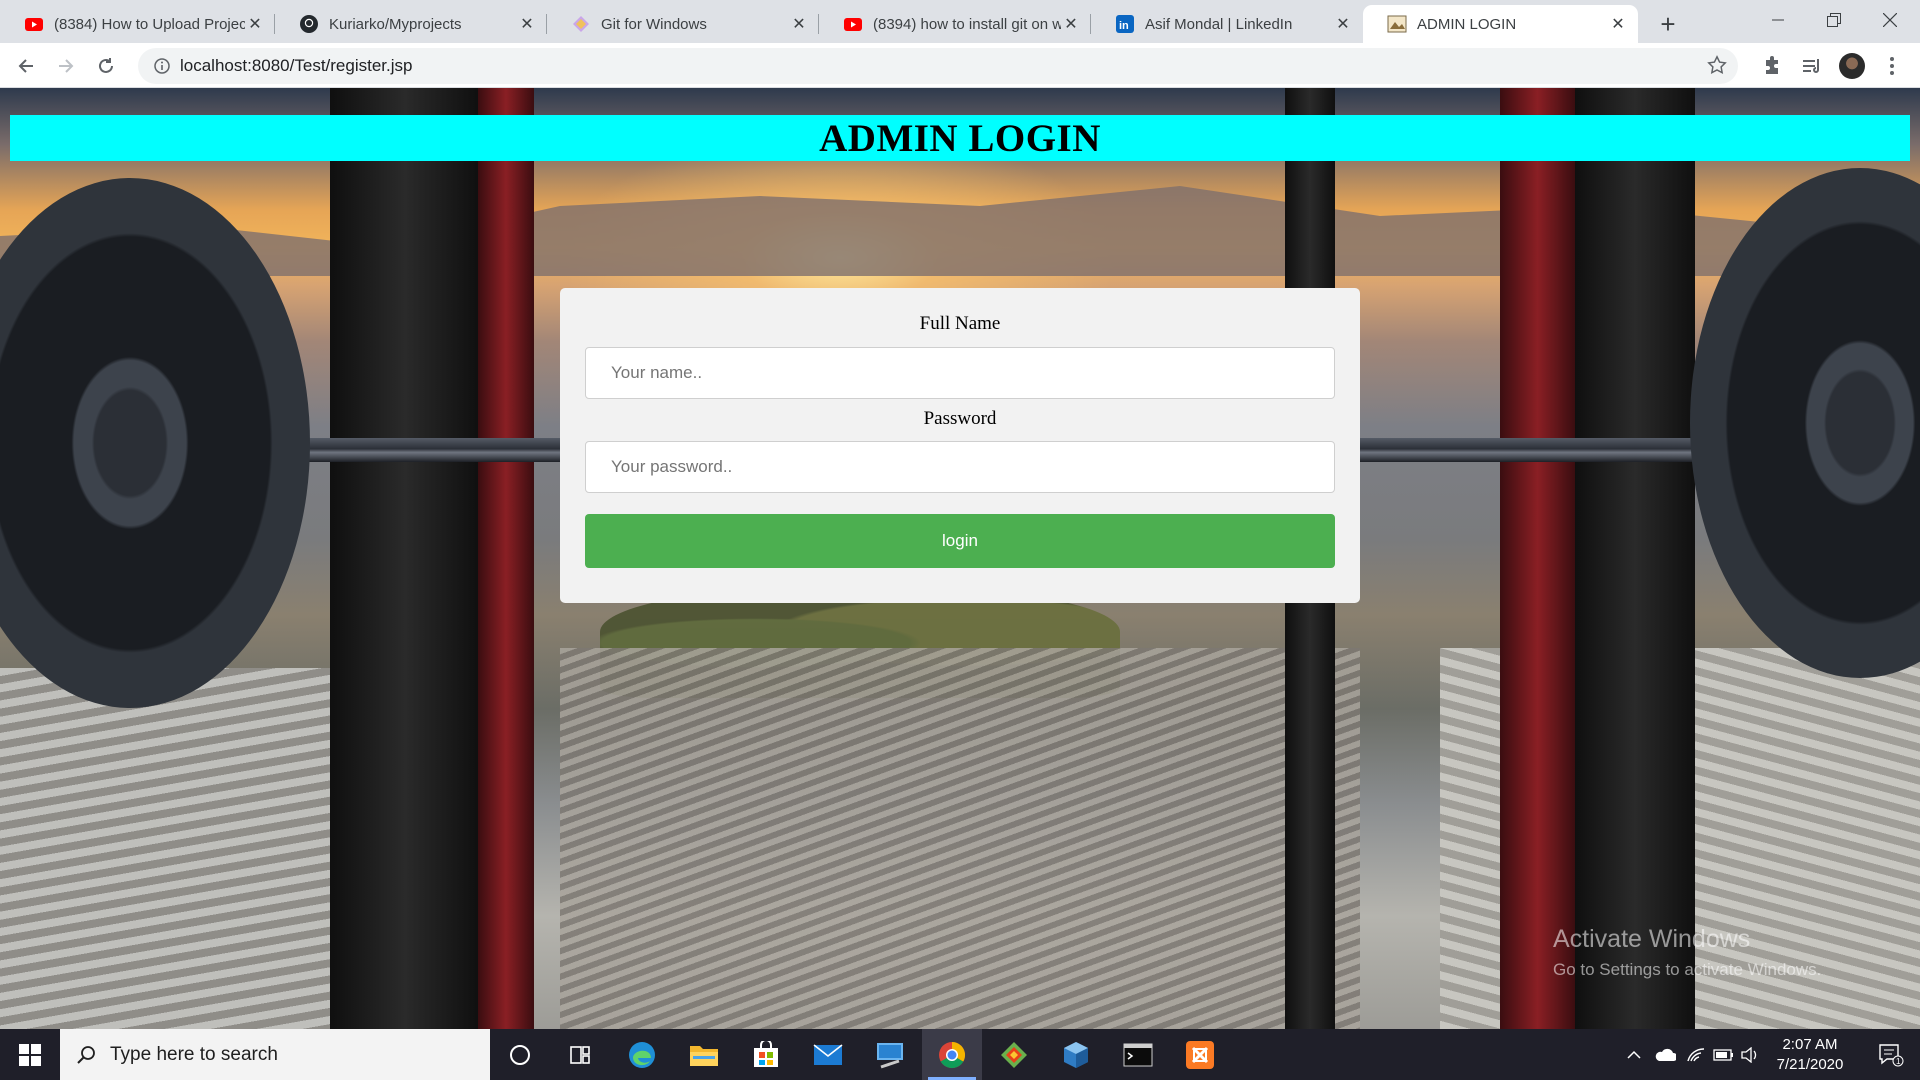  I want to click on tab-youtube-install-git: (8394) how to install git on w ✕, so click(955, 24).